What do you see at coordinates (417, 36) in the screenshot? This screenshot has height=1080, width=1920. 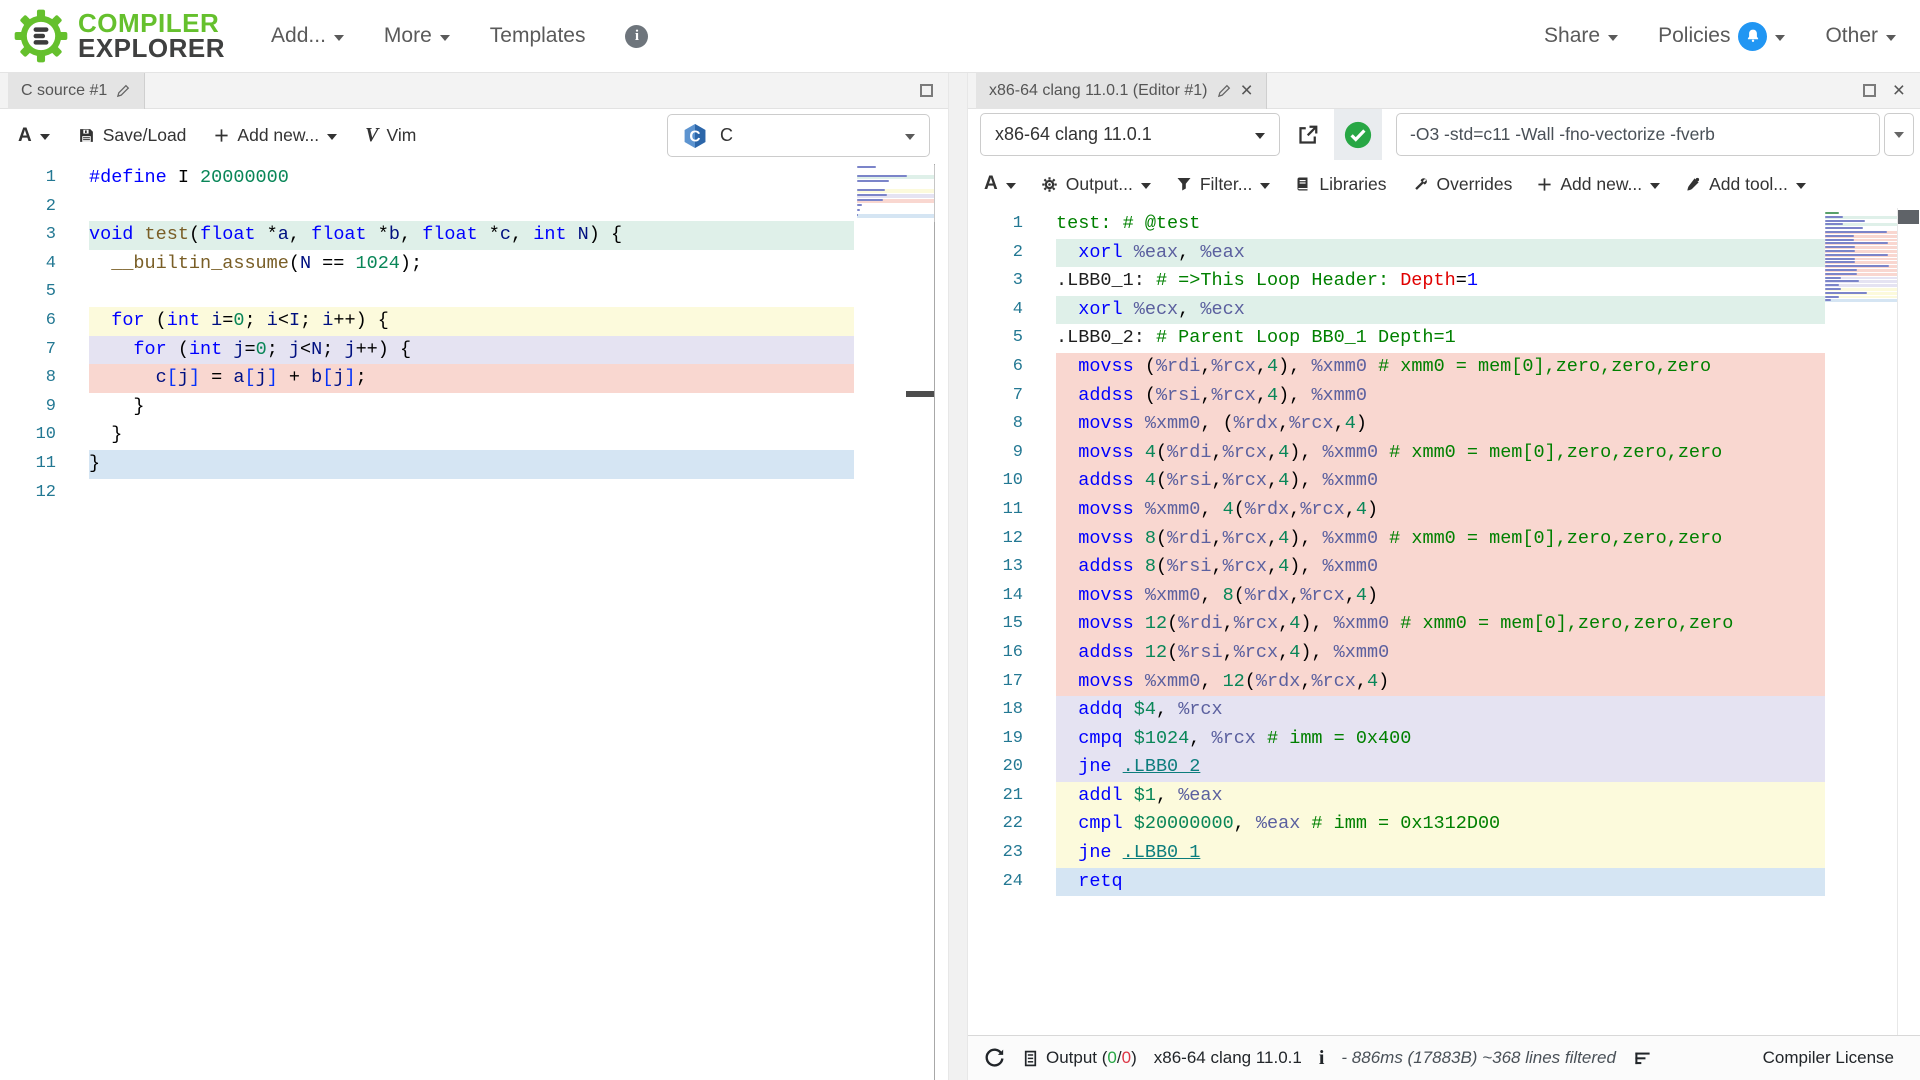 I see `menu-more: More` at bounding box center [417, 36].